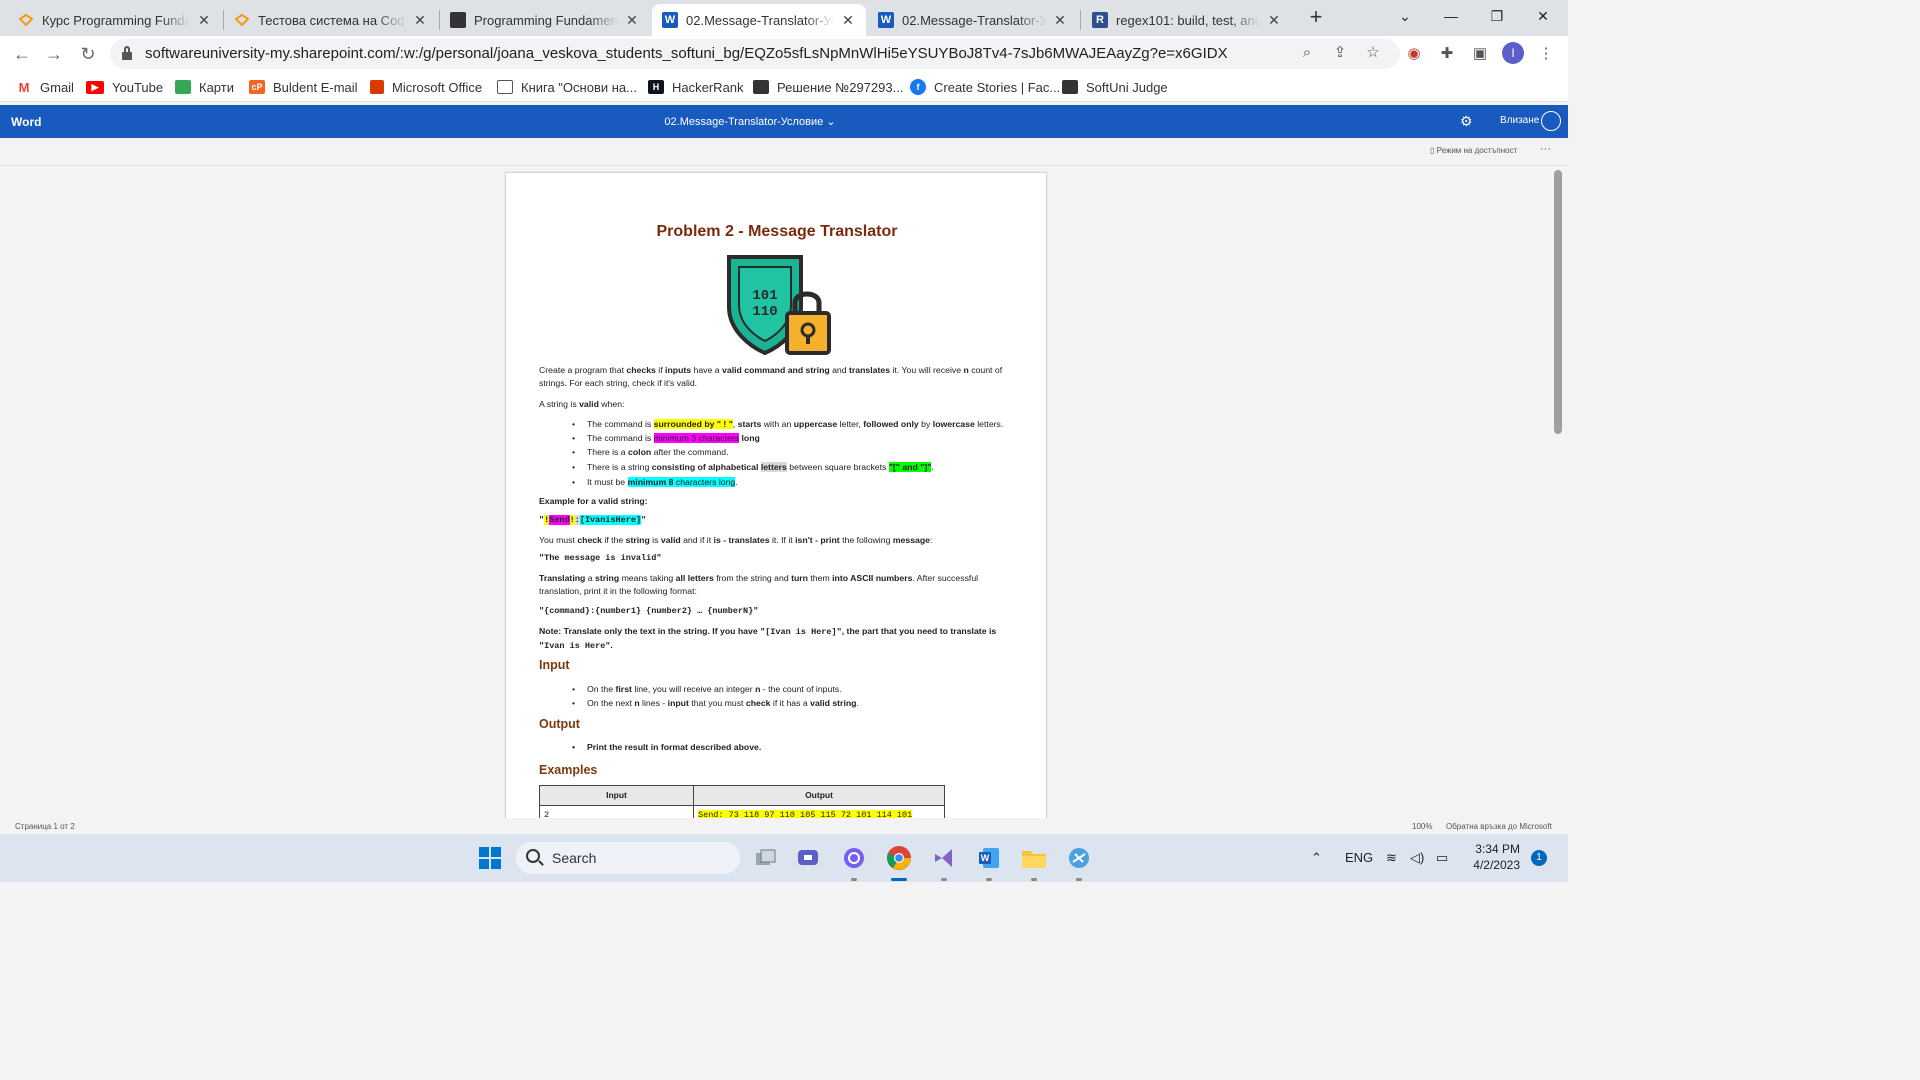  What do you see at coordinates (1545, 149) in the screenshot?
I see `more-options-icon: ···` at bounding box center [1545, 149].